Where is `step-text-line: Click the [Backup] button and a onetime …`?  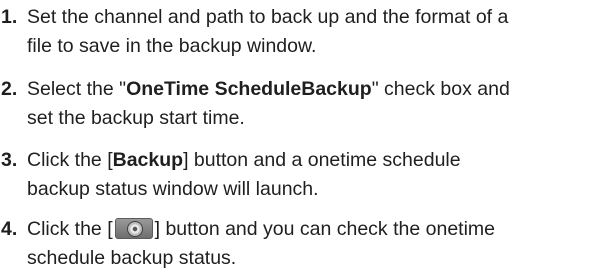 step-text-line: Click the [Backup] button and a onetime … is located at coordinates (312, 160).